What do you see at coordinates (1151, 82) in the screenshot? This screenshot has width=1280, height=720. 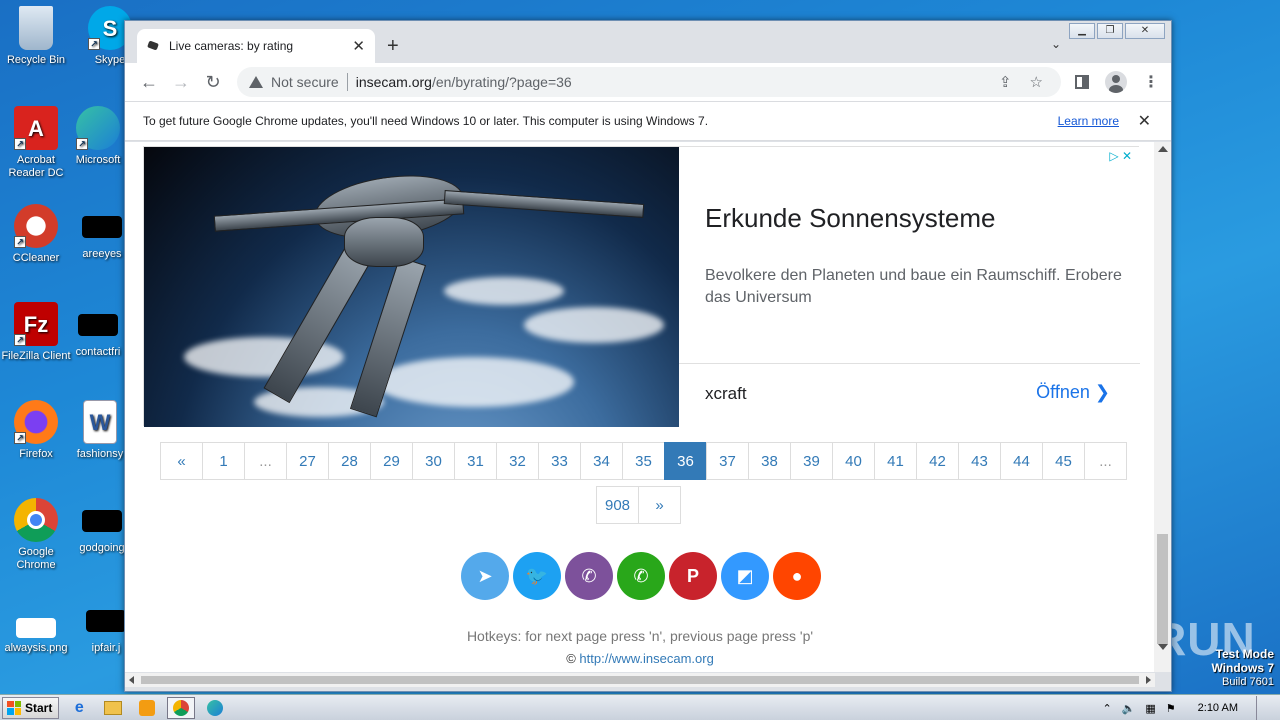 I see `menu-kebab-icon: ⋮` at bounding box center [1151, 82].